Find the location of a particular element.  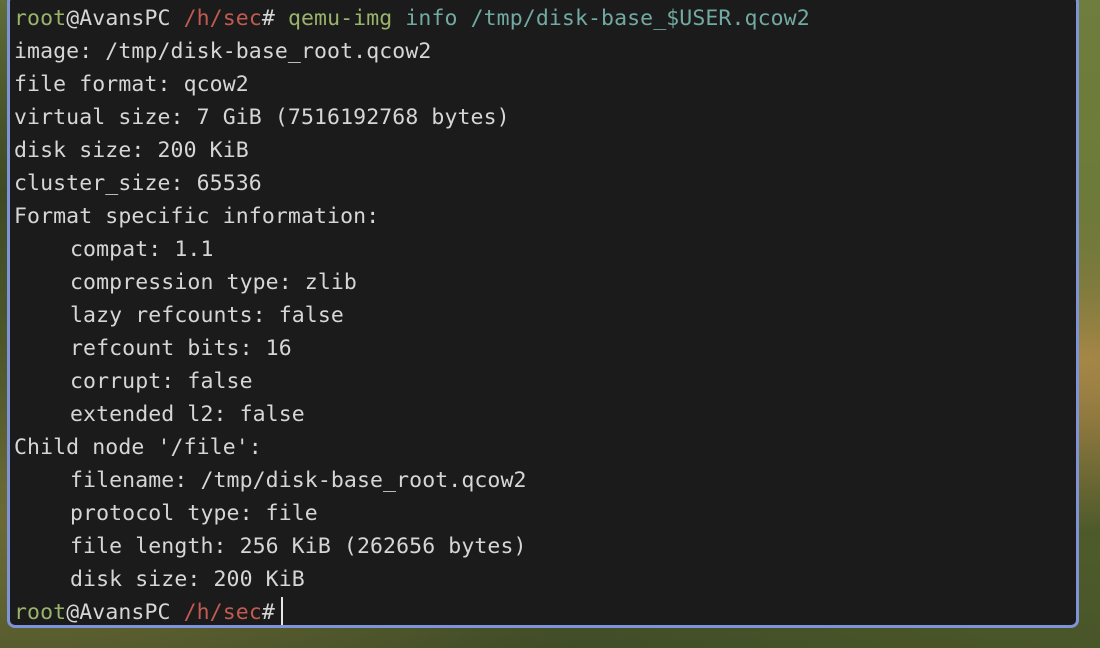

output-virtual-size: virtual size: 7 GiB (7516192768 bytes) is located at coordinates (262, 117).